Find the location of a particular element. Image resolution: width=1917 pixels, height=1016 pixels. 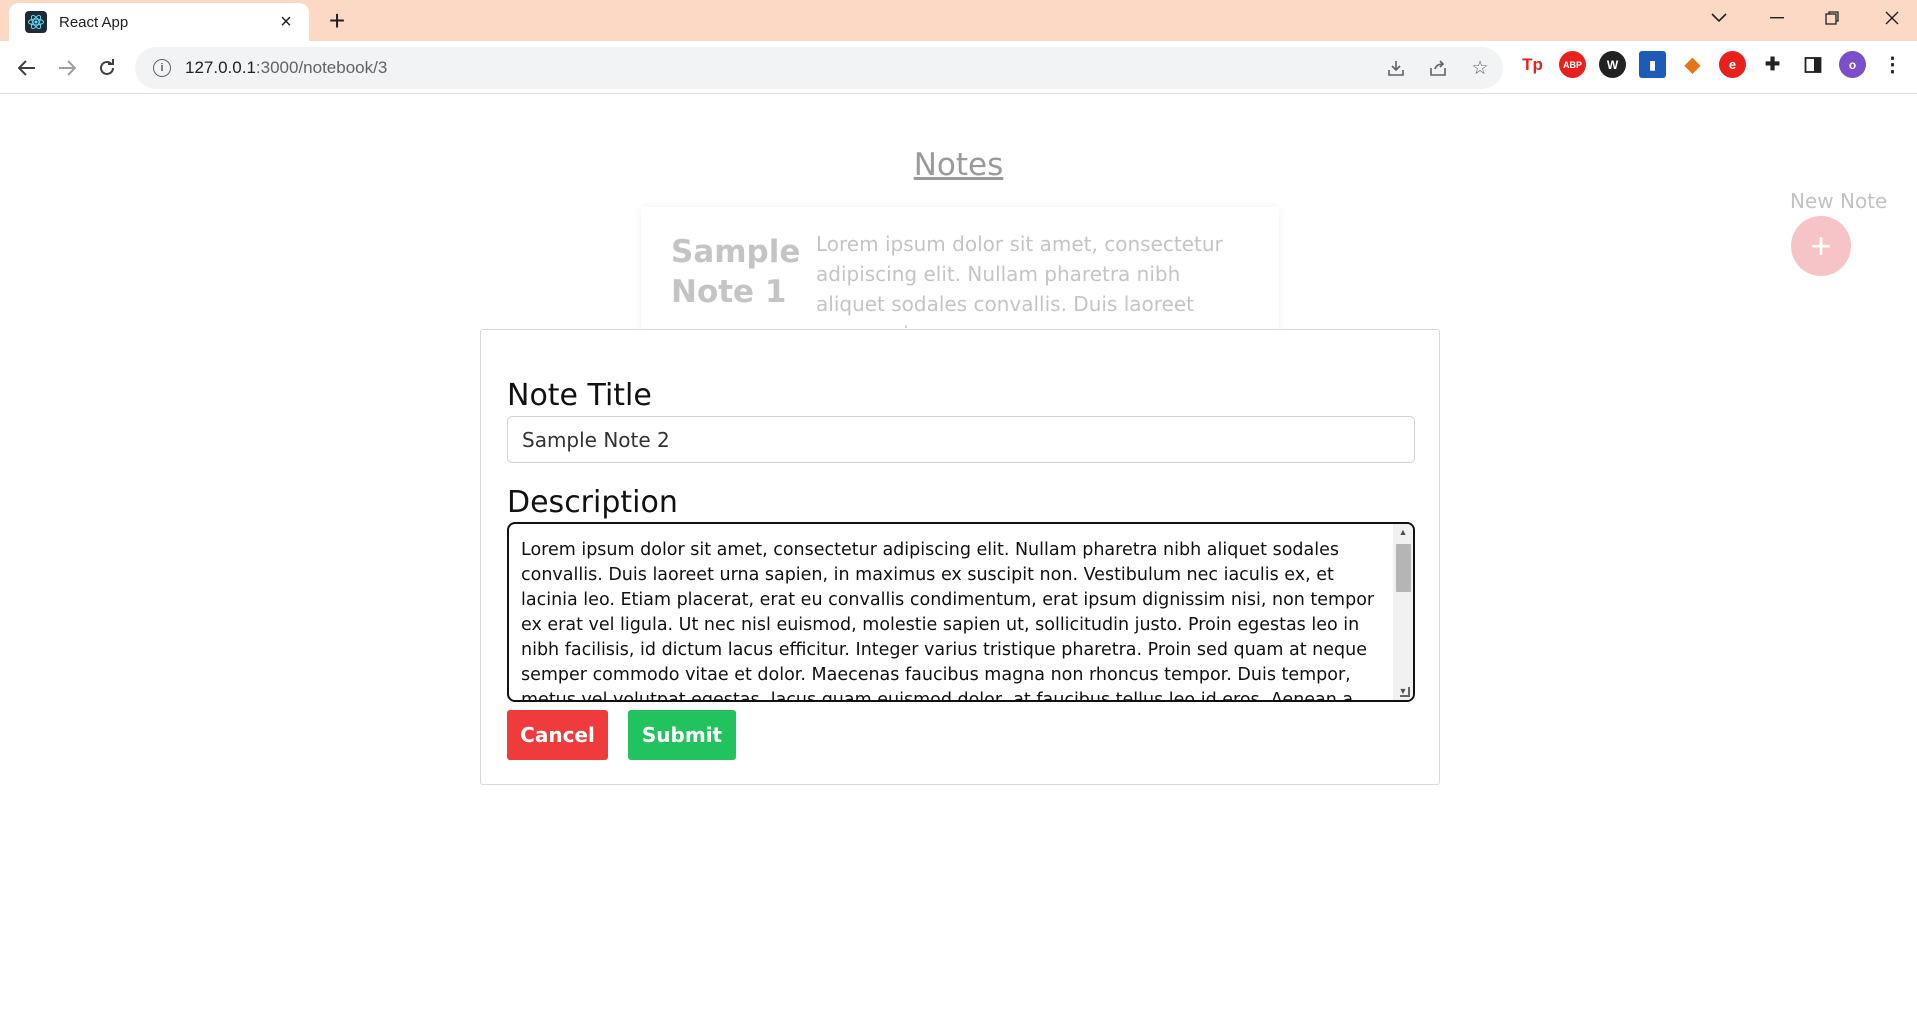

browser-tab: React App × is located at coordinates (159, 22).